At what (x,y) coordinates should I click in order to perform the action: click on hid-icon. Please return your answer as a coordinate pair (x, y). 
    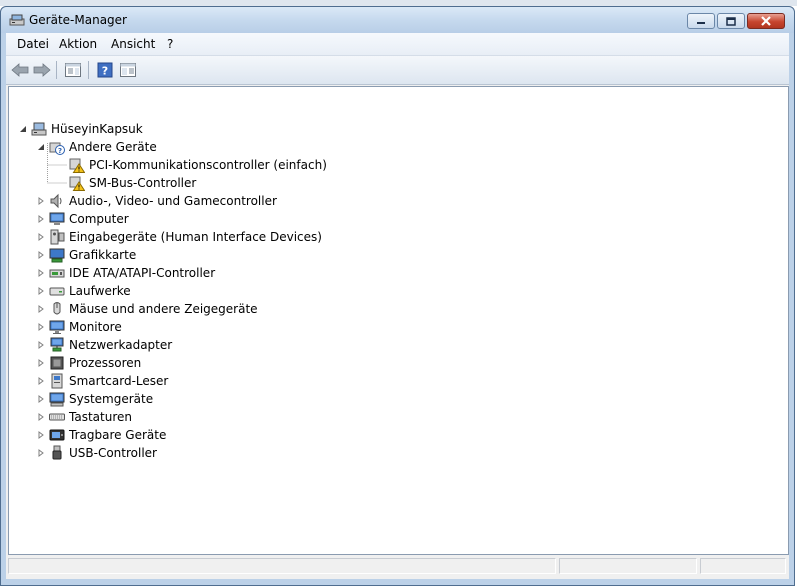
    Looking at the image, I should click on (57, 237).